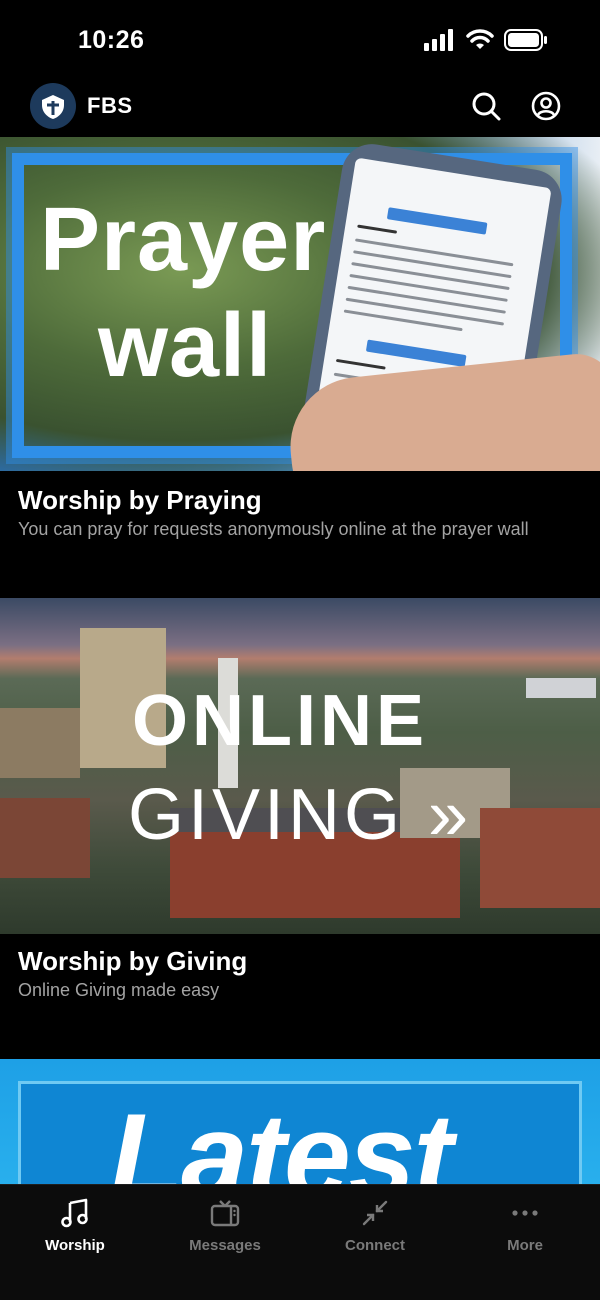  What do you see at coordinates (480, 39) in the screenshot?
I see `wifi-icon` at bounding box center [480, 39].